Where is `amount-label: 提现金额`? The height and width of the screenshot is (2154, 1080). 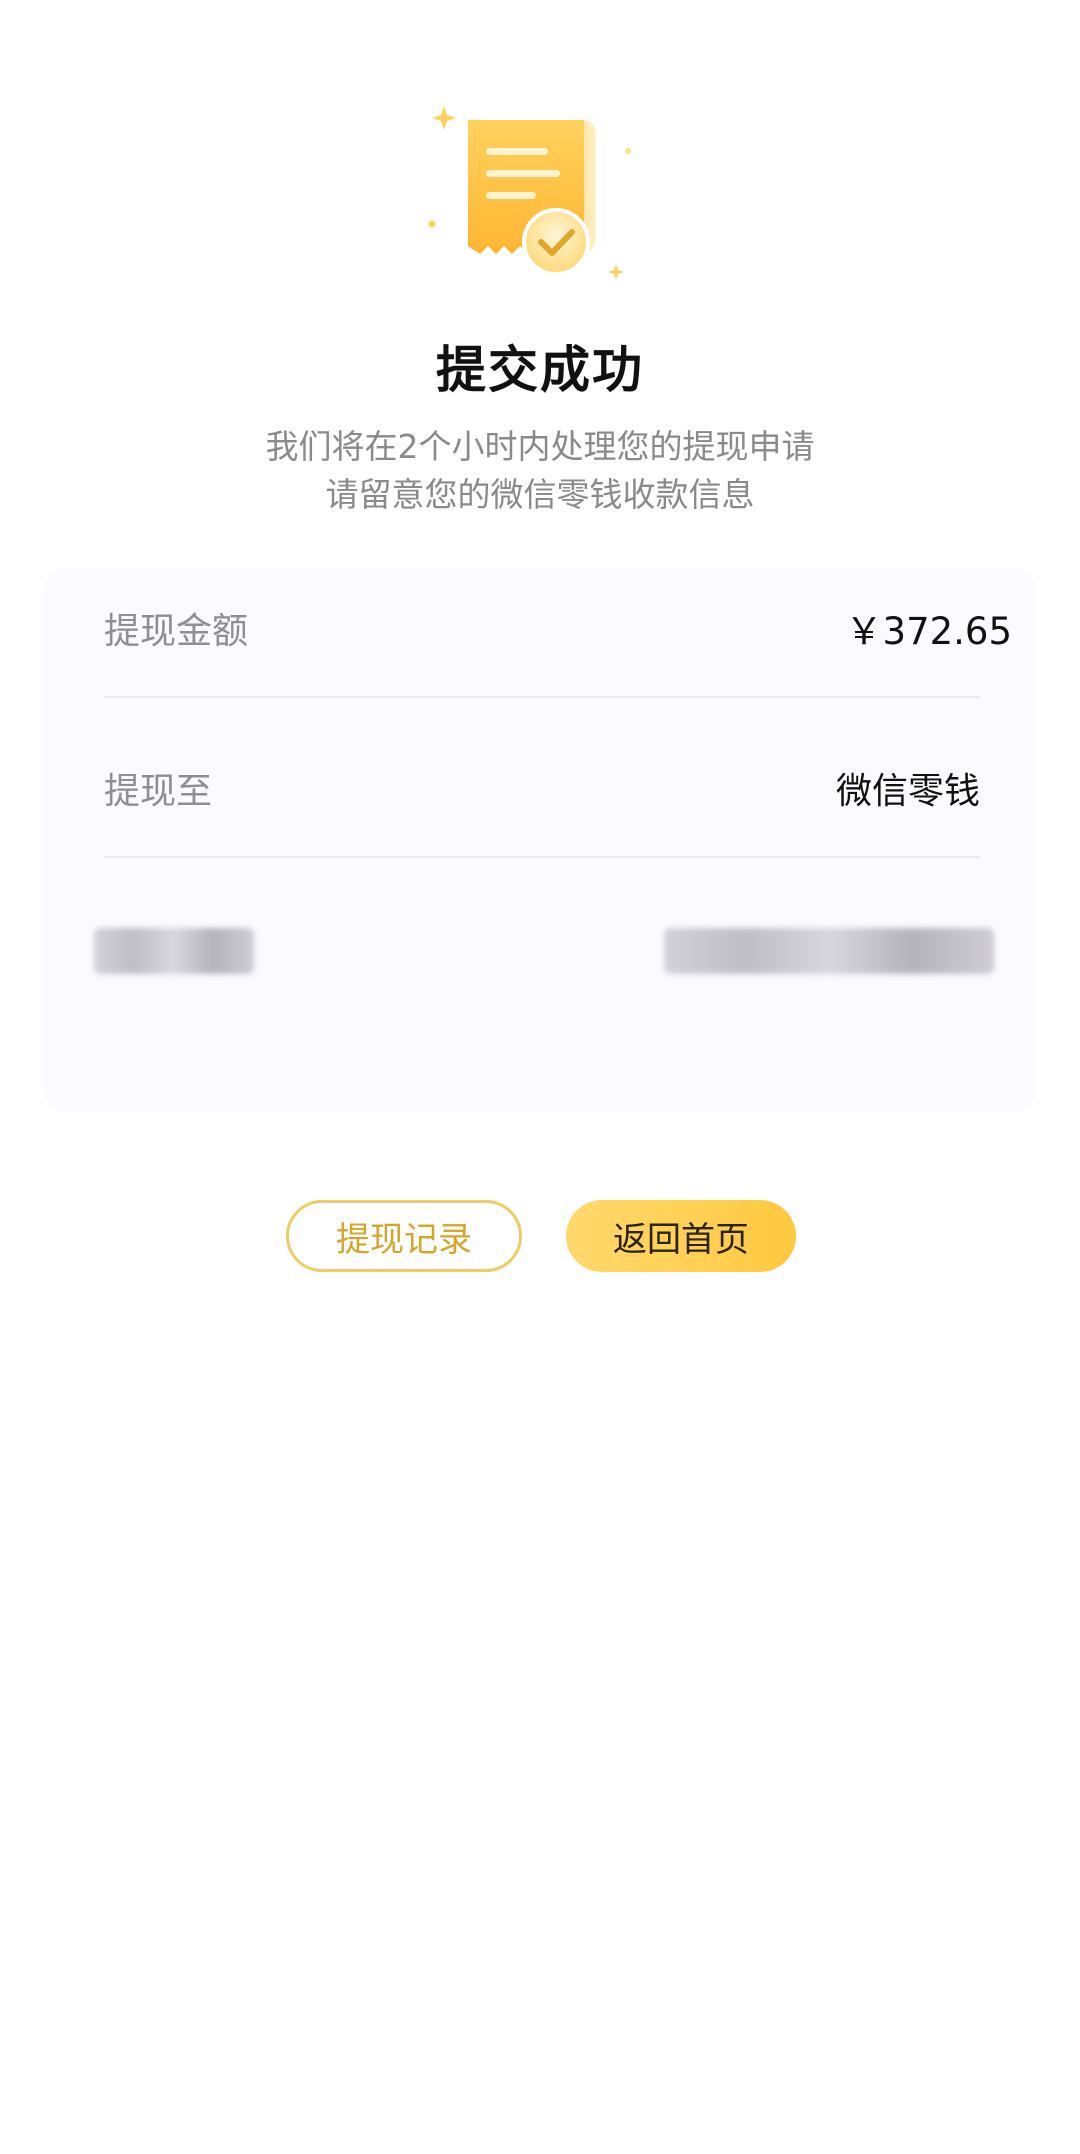 amount-label: 提现金额 is located at coordinates (176, 631).